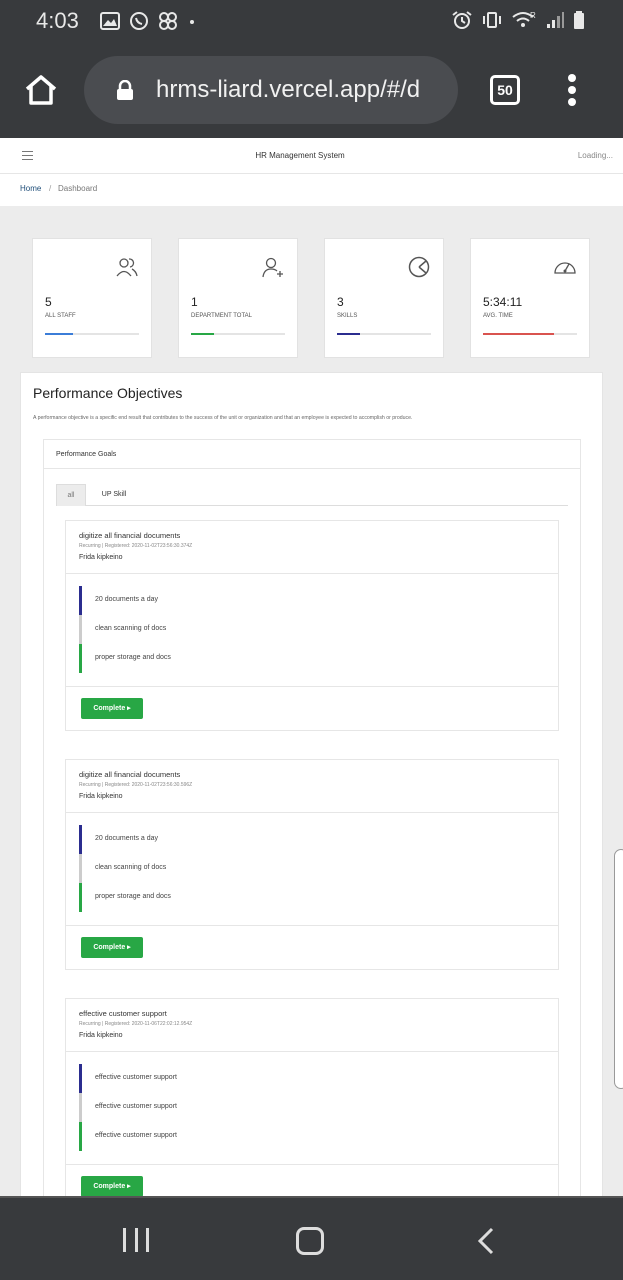 Image resolution: width=623 pixels, height=1280 pixels. What do you see at coordinates (573, 91) in the screenshot?
I see `menu-dots-icon` at bounding box center [573, 91].